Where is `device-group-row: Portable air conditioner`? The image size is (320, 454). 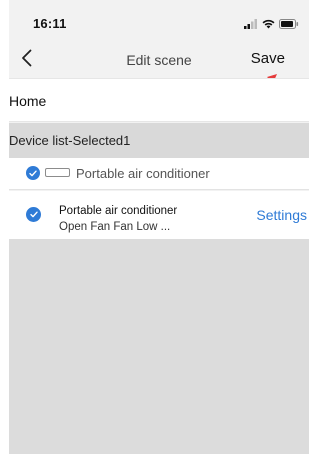 device-group-row: Portable air conditioner is located at coordinates (159, 174).